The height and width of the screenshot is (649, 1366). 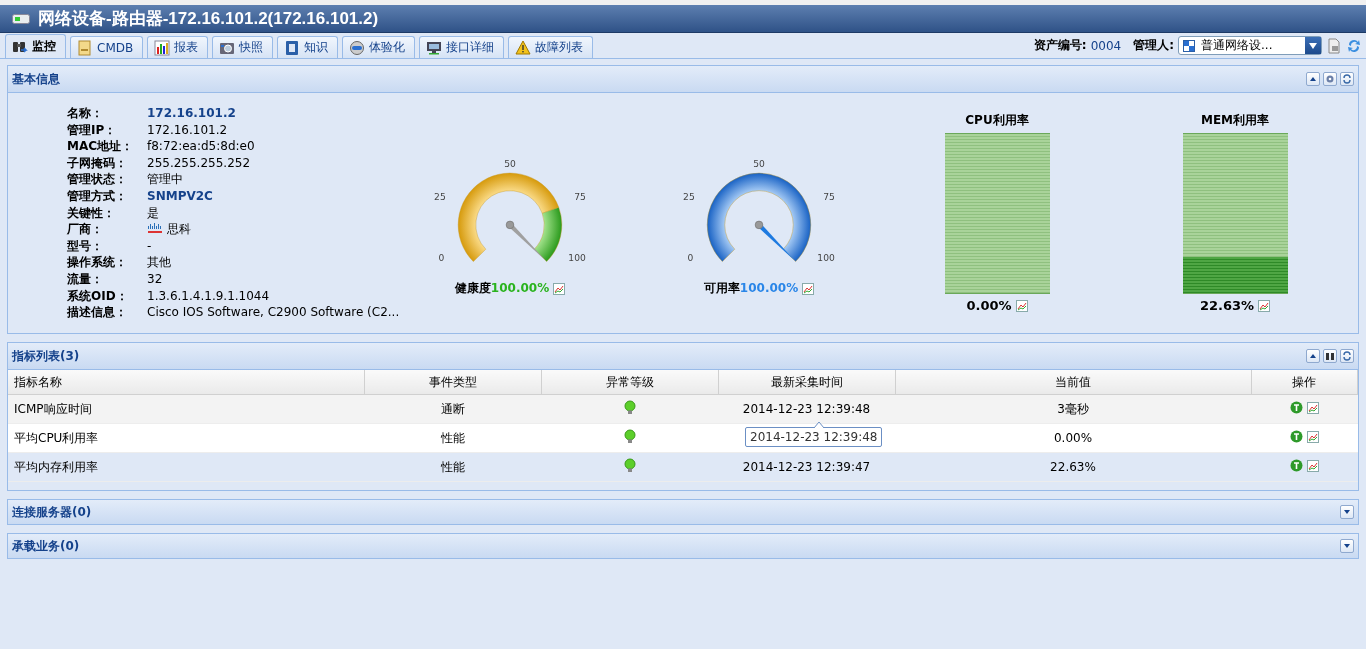 I want to click on window-title: 网络设备-路由器-172.16.101.2(172.16.101.2), so click(x=208, y=19).